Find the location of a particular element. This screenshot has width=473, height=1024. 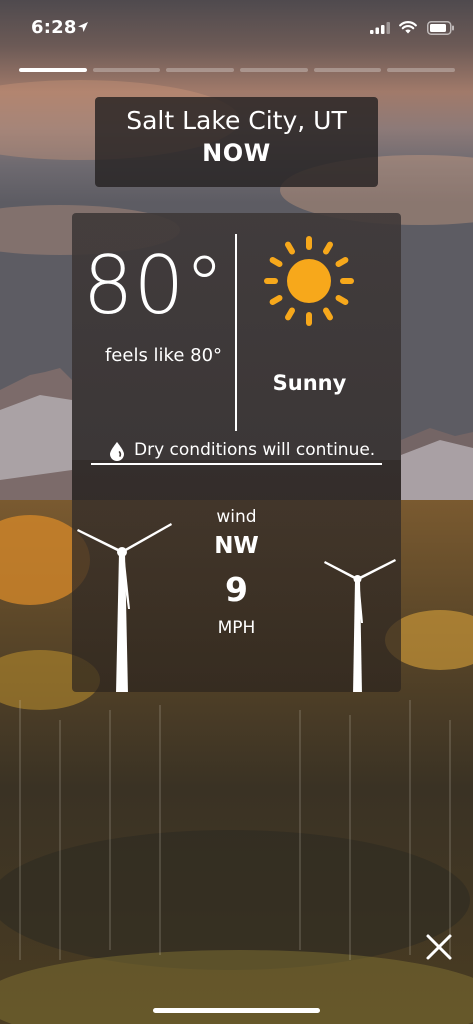

wifi-icon is located at coordinates (408, 27).